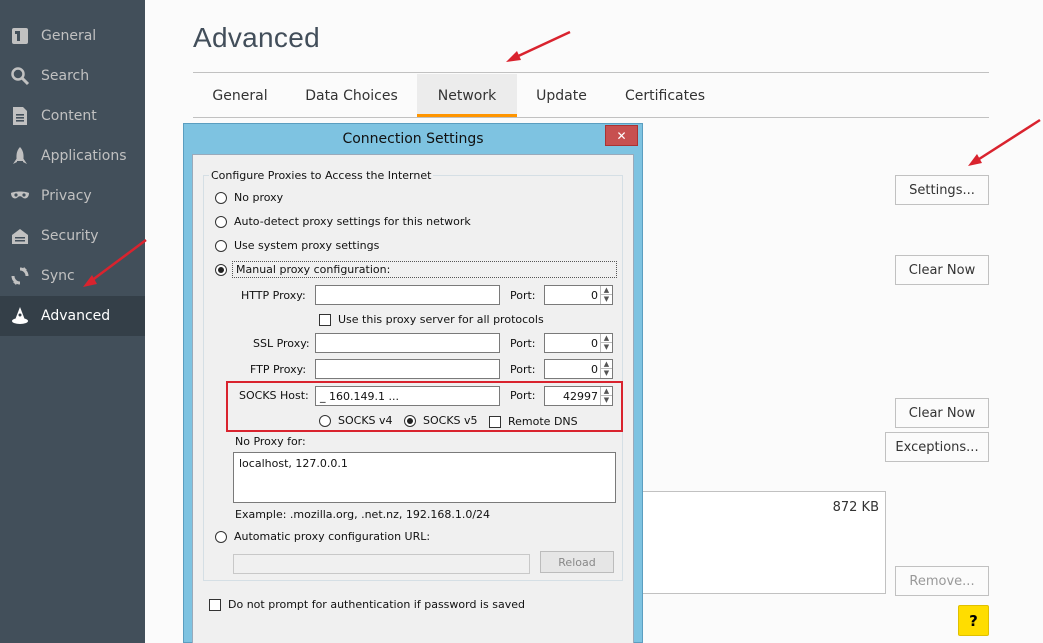 Image resolution: width=1043 pixels, height=643 pixels. Describe the element at coordinates (20, 156) in the screenshot. I see `applications-icon` at that location.